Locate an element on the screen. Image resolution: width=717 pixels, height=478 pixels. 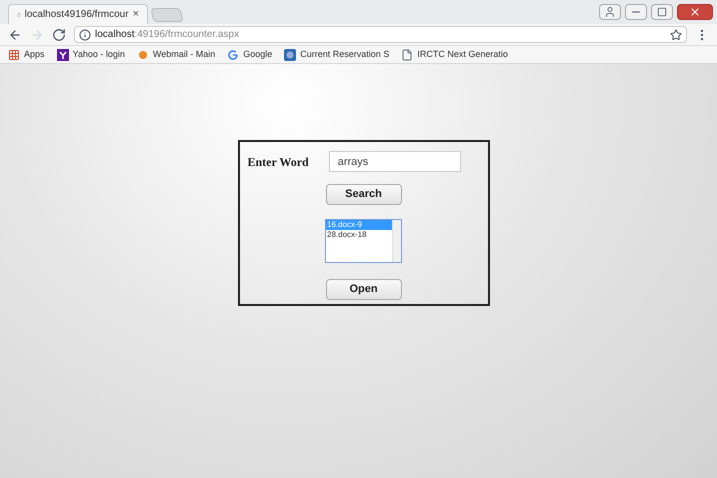
enter-word-label: Enter Word is located at coordinates (278, 162).